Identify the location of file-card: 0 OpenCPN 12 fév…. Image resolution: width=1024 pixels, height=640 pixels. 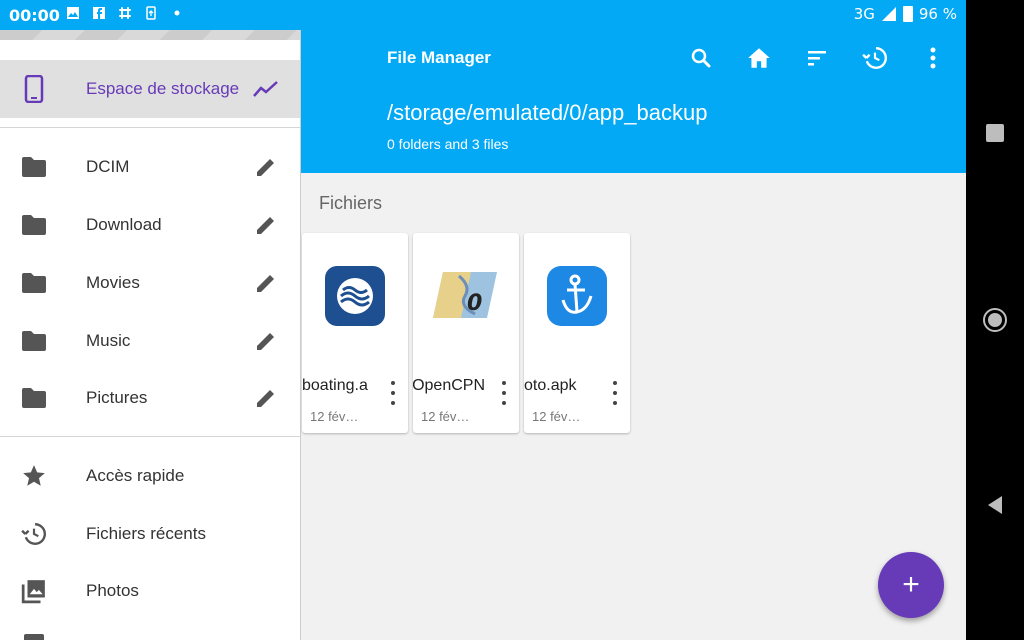
(466, 333).